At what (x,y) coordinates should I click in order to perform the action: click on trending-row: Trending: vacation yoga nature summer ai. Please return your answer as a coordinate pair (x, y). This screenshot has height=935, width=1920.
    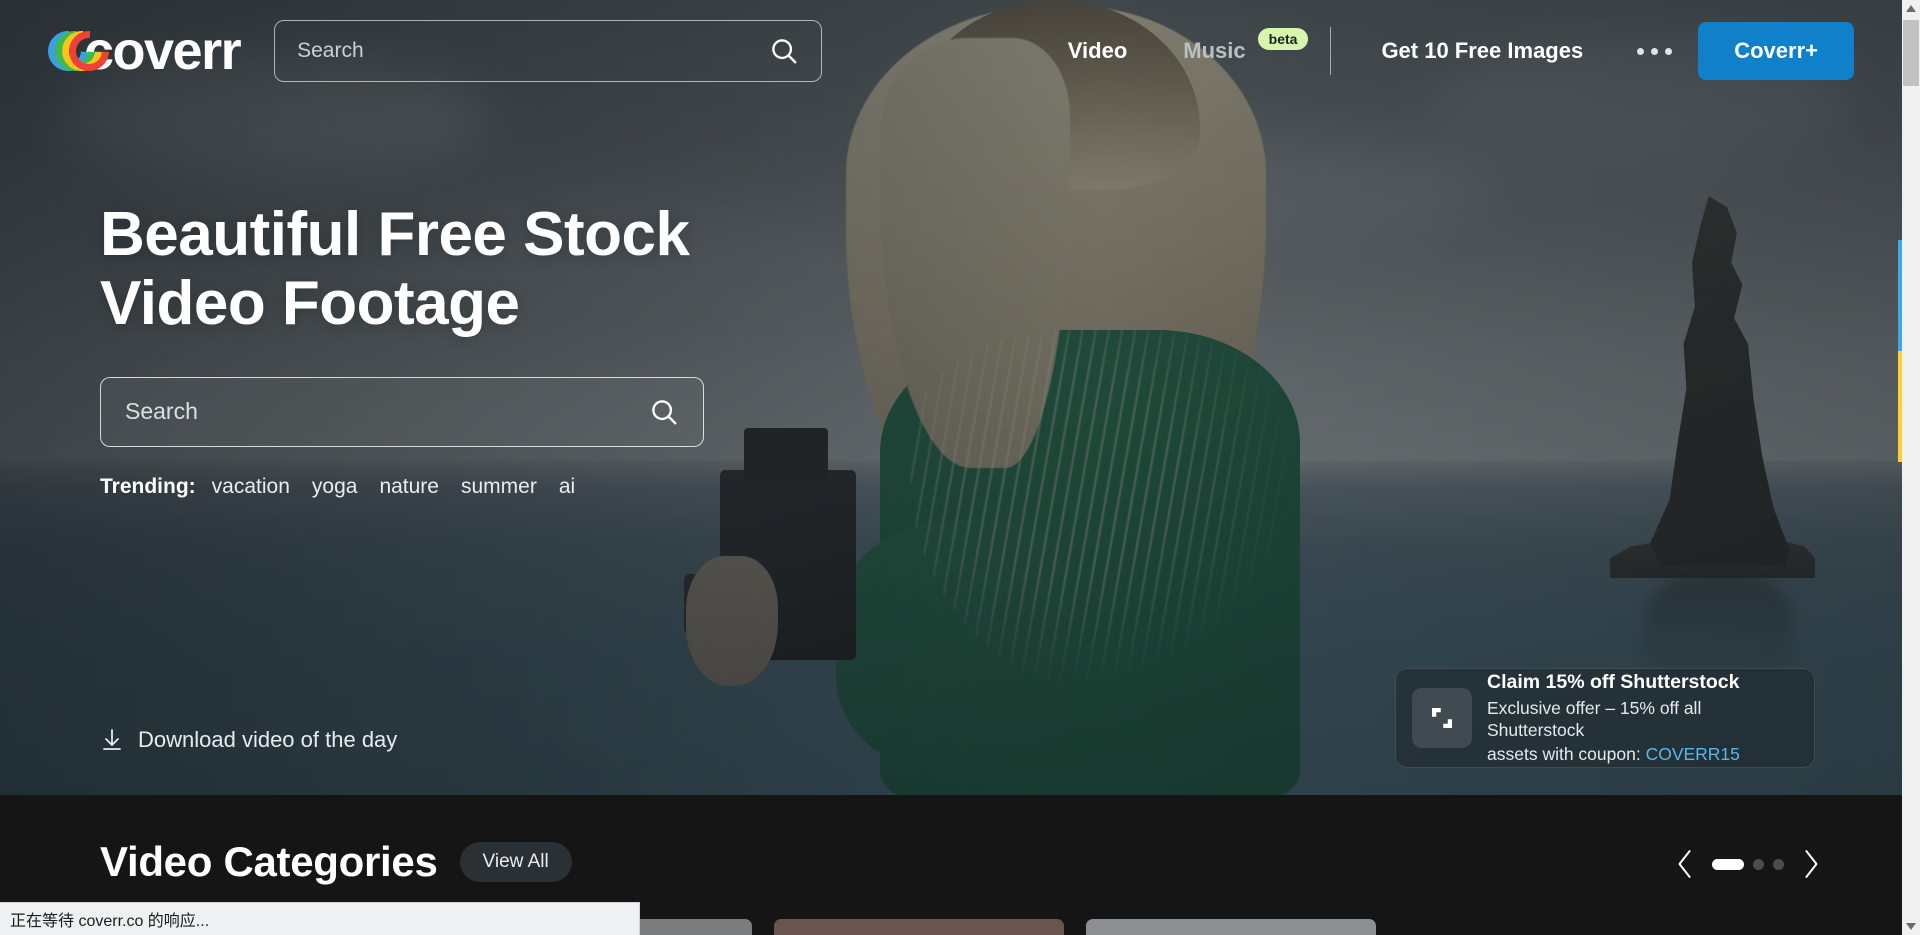
    Looking at the image, I should click on (402, 487).